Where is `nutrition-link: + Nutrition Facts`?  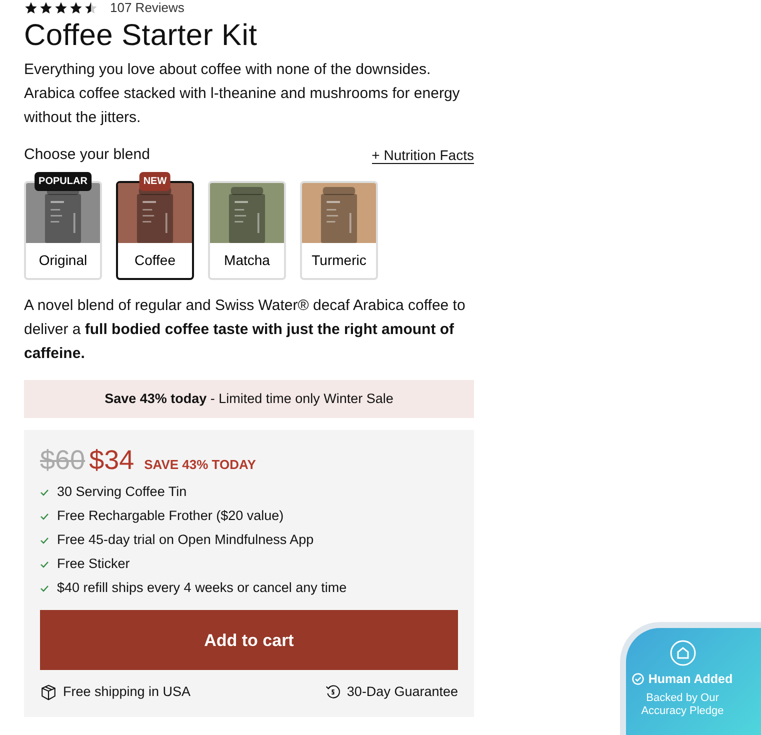 nutrition-link: + Nutrition Facts is located at coordinates (423, 155).